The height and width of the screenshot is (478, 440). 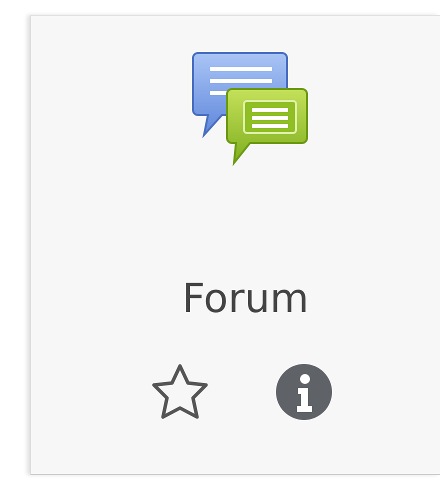 I want to click on activity-title: Forum, so click(x=245, y=299).